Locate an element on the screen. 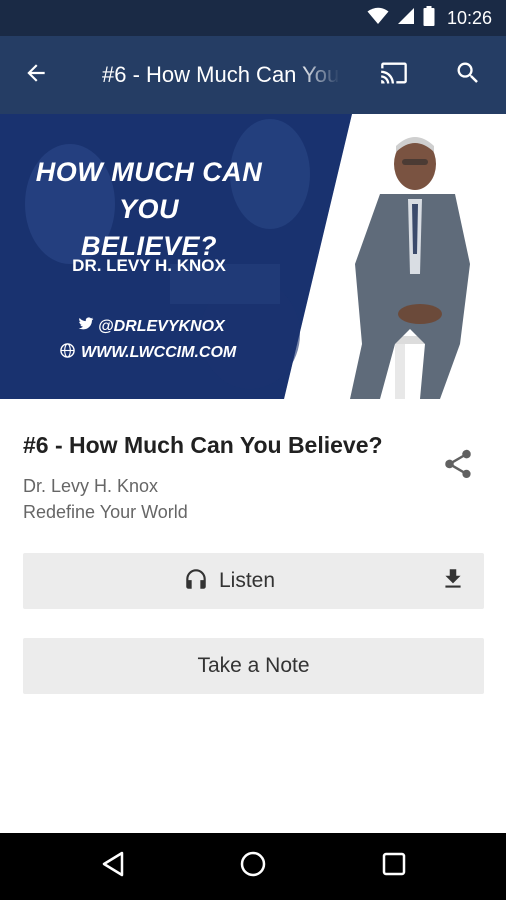 The image size is (506, 900). status-icons: 10:26 is located at coordinates (429, 18).